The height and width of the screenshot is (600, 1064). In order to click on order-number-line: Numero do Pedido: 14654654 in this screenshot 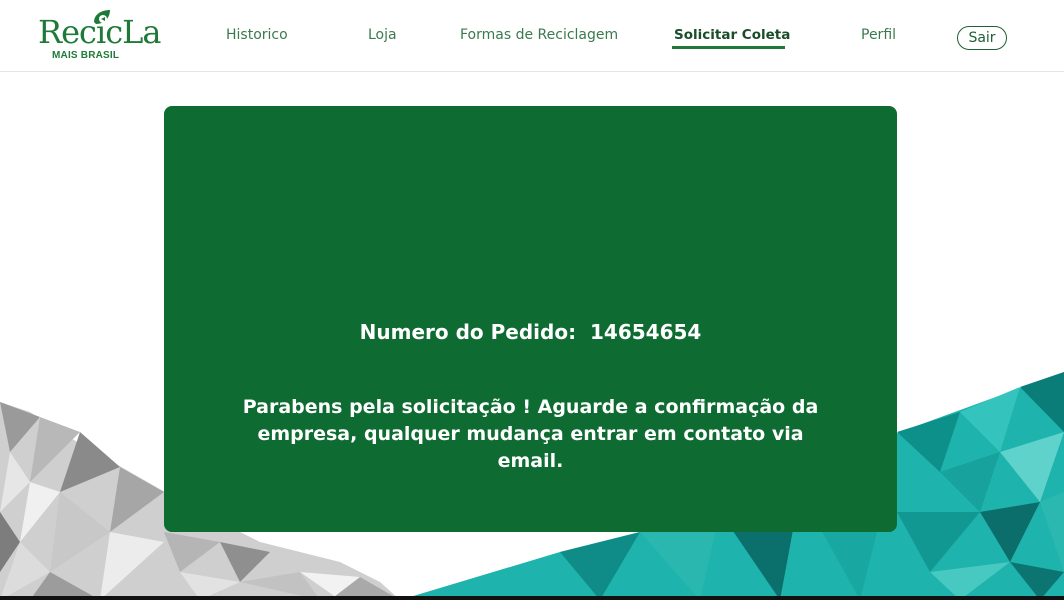, I will do `click(530, 332)`.